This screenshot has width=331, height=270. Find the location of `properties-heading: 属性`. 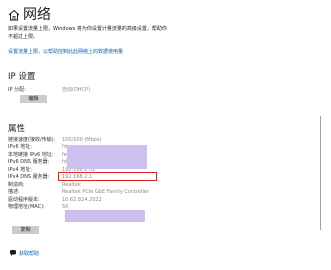

properties-heading: 属性 is located at coordinates (17, 129).